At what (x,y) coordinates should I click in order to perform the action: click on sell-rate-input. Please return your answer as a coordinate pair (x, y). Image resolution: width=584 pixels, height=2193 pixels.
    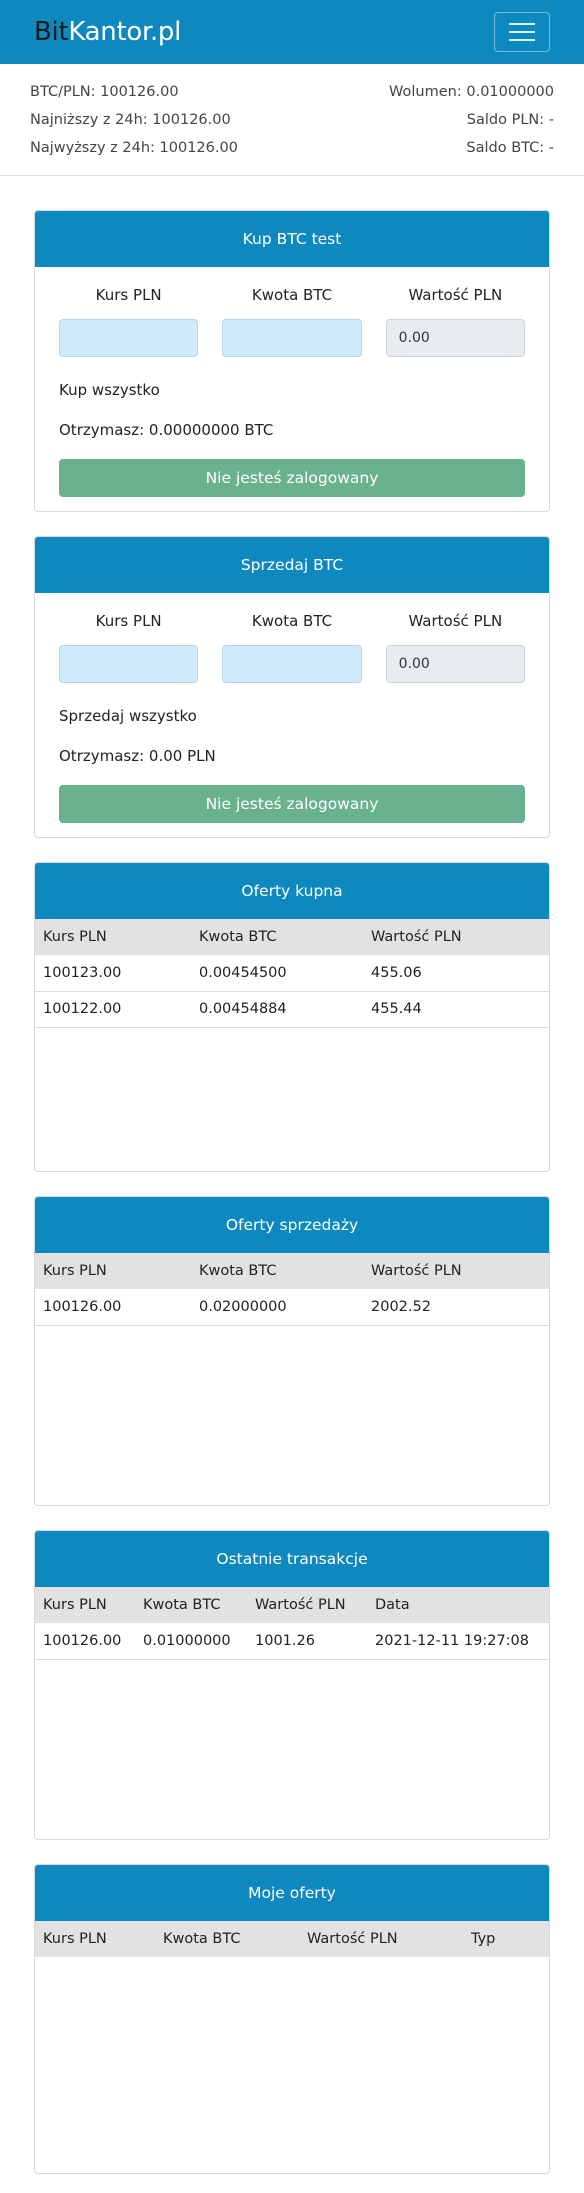
    Looking at the image, I should click on (129, 664).